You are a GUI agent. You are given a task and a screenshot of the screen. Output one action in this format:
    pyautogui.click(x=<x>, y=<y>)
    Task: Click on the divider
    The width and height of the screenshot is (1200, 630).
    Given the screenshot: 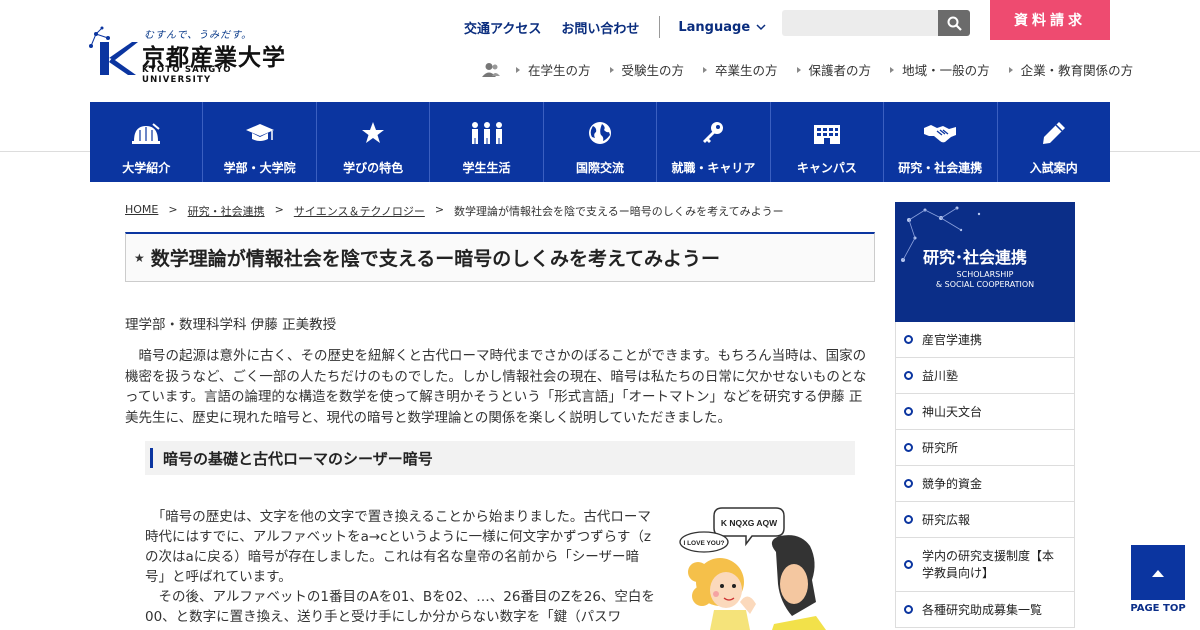 What is the action you would take?
    pyautogui.click(x=660, y=27)
    